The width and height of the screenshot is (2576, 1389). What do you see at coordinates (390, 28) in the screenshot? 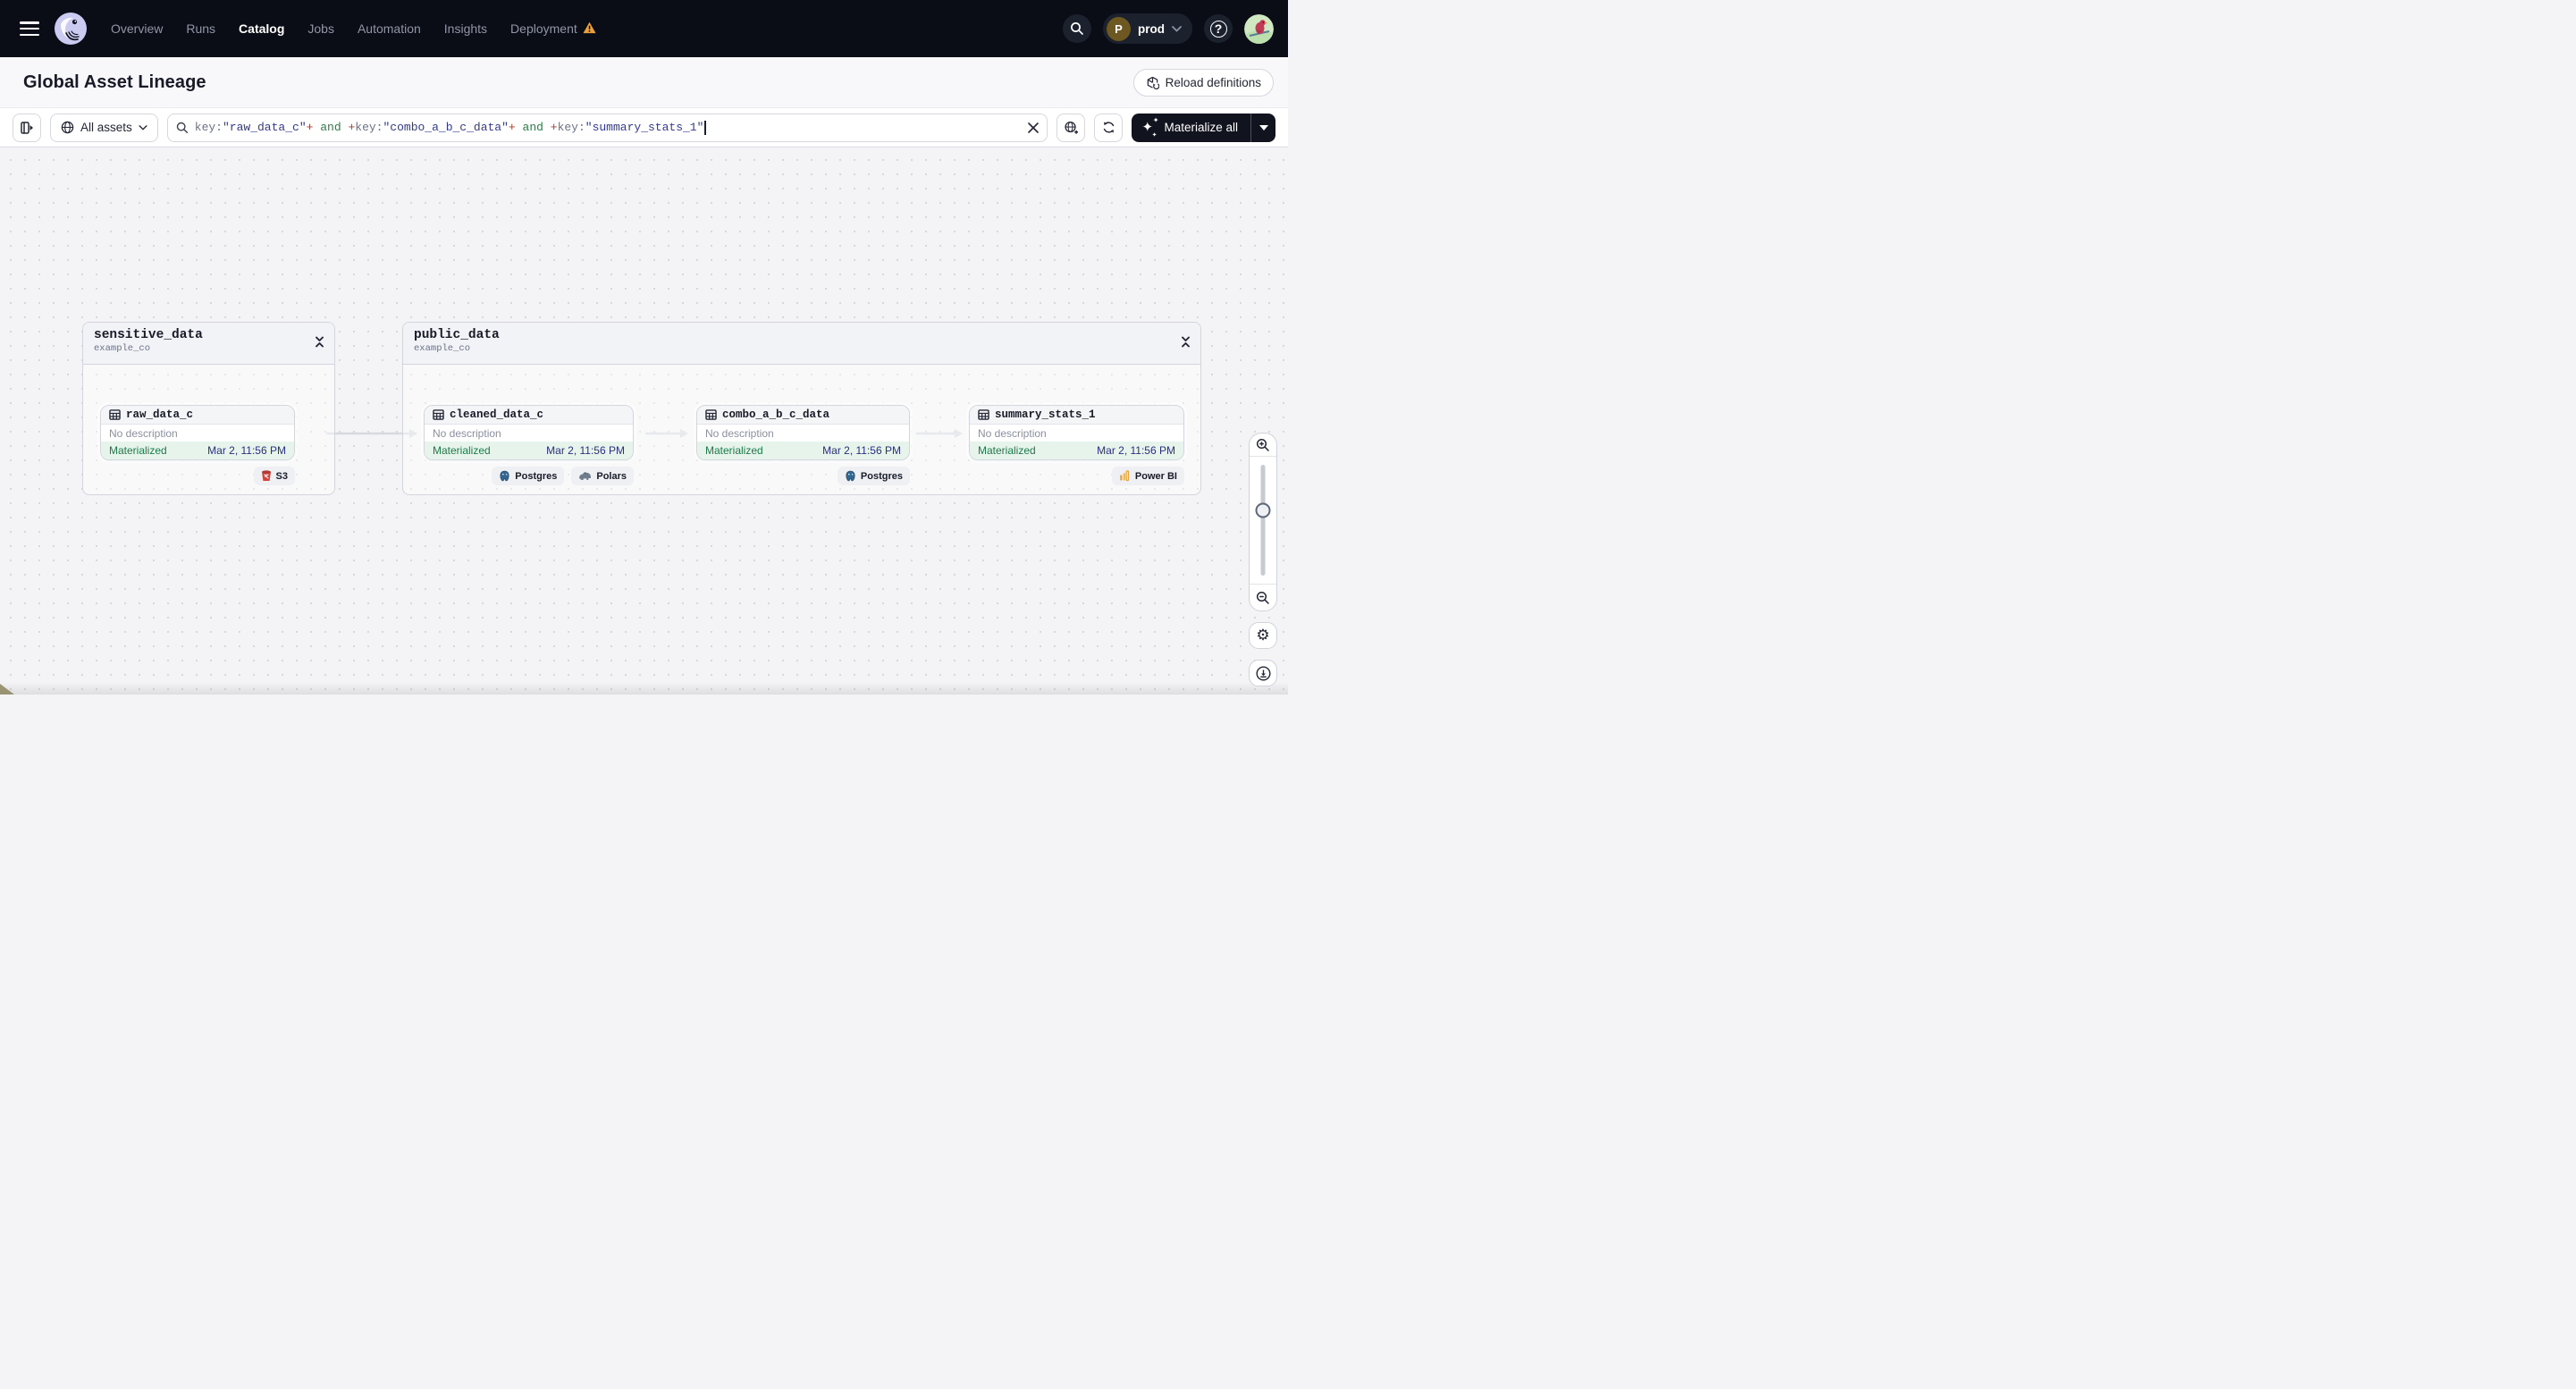
I see `nav-item-automation: Automation` at bounding box center [390, 28].